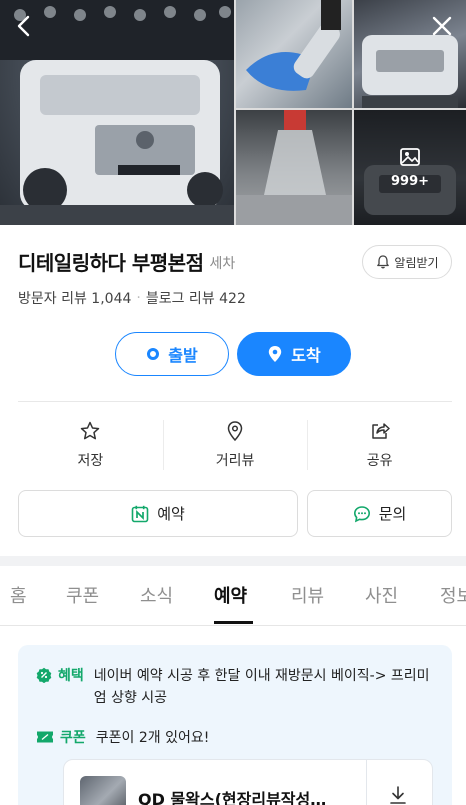 The width and height of the screenshot is (466, 805). What do you see at coordinates (73, 738) in the screenshot?
I see `coupon-label: 쿠폰` at bounding box center [73, 738].